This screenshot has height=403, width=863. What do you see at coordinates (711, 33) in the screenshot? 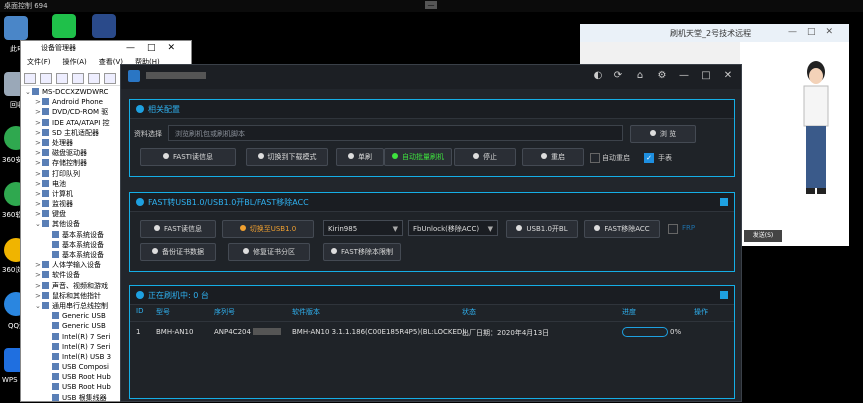
I see `chat-title: 刷机天堂_2号技术远程` at bounding box center [711, 33].